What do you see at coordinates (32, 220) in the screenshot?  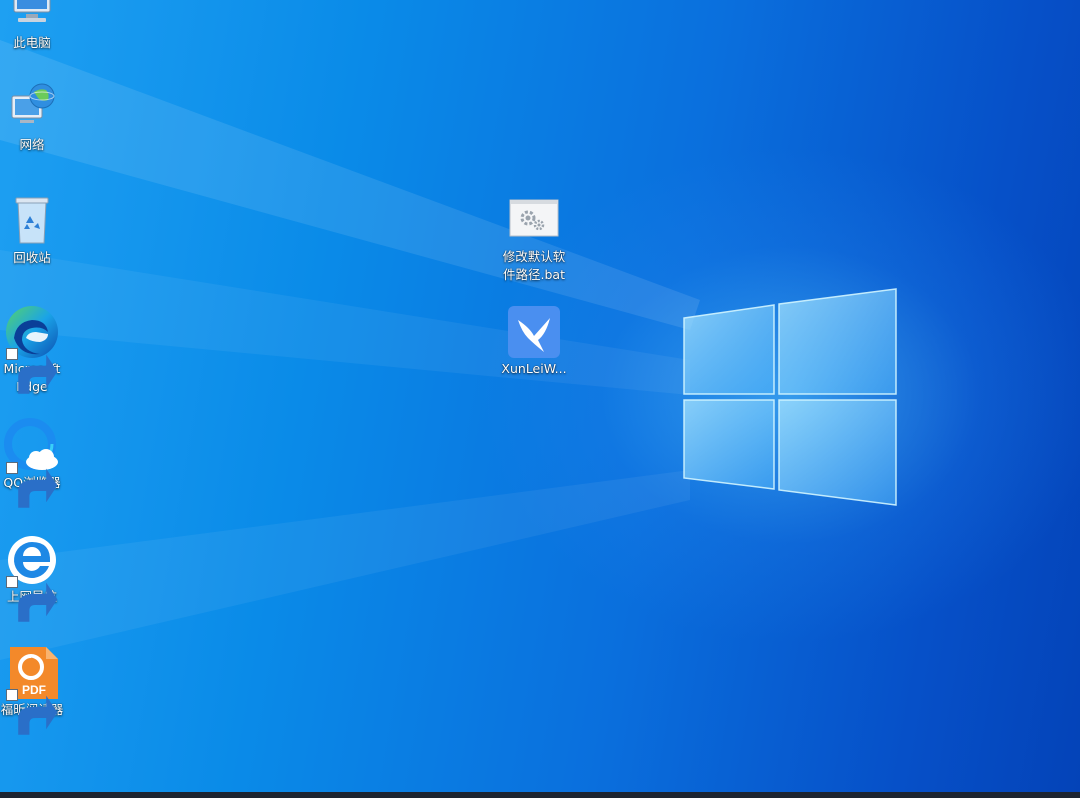 I see `recycle-bin-icon` at bounding box center [32, 220].